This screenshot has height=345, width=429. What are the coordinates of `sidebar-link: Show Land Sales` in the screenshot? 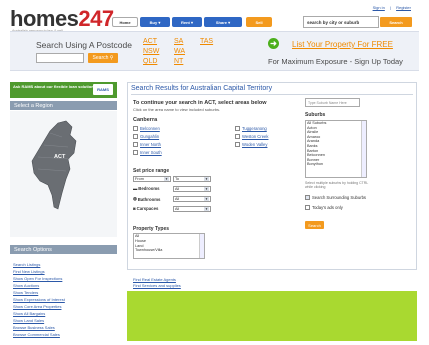 It's located at (39, 320).